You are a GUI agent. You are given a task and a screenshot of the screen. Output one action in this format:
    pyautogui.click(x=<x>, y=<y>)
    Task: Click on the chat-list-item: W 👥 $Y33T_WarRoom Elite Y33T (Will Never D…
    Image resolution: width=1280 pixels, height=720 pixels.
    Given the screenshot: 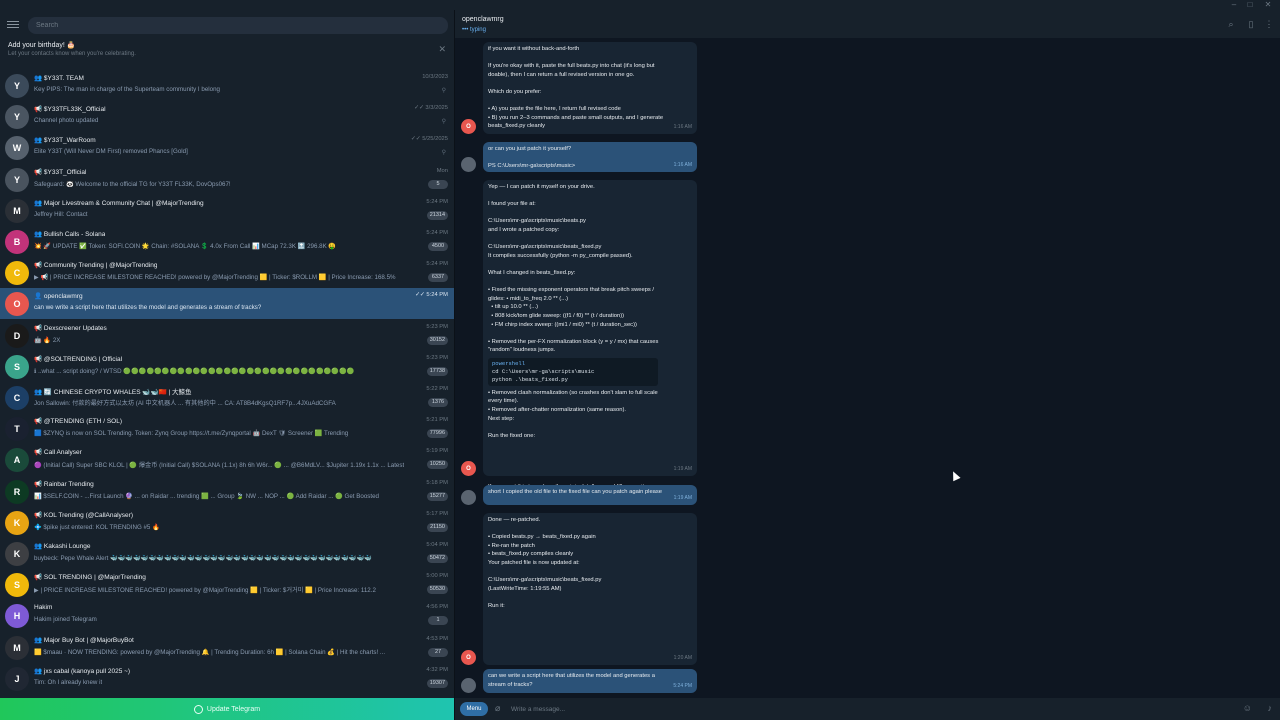 What is the action you would take?
    pyautogui.click(x=227, y=147)
    